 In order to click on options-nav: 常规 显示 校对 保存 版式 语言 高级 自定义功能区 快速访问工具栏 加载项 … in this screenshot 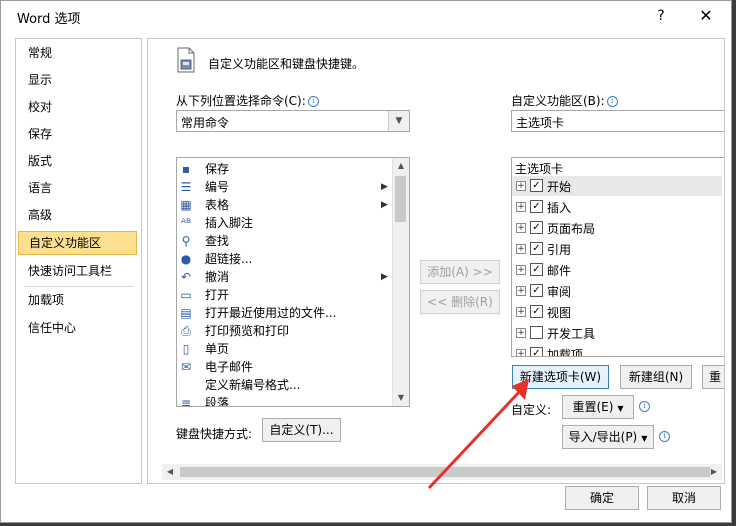, I will do `click(78, 261)`.